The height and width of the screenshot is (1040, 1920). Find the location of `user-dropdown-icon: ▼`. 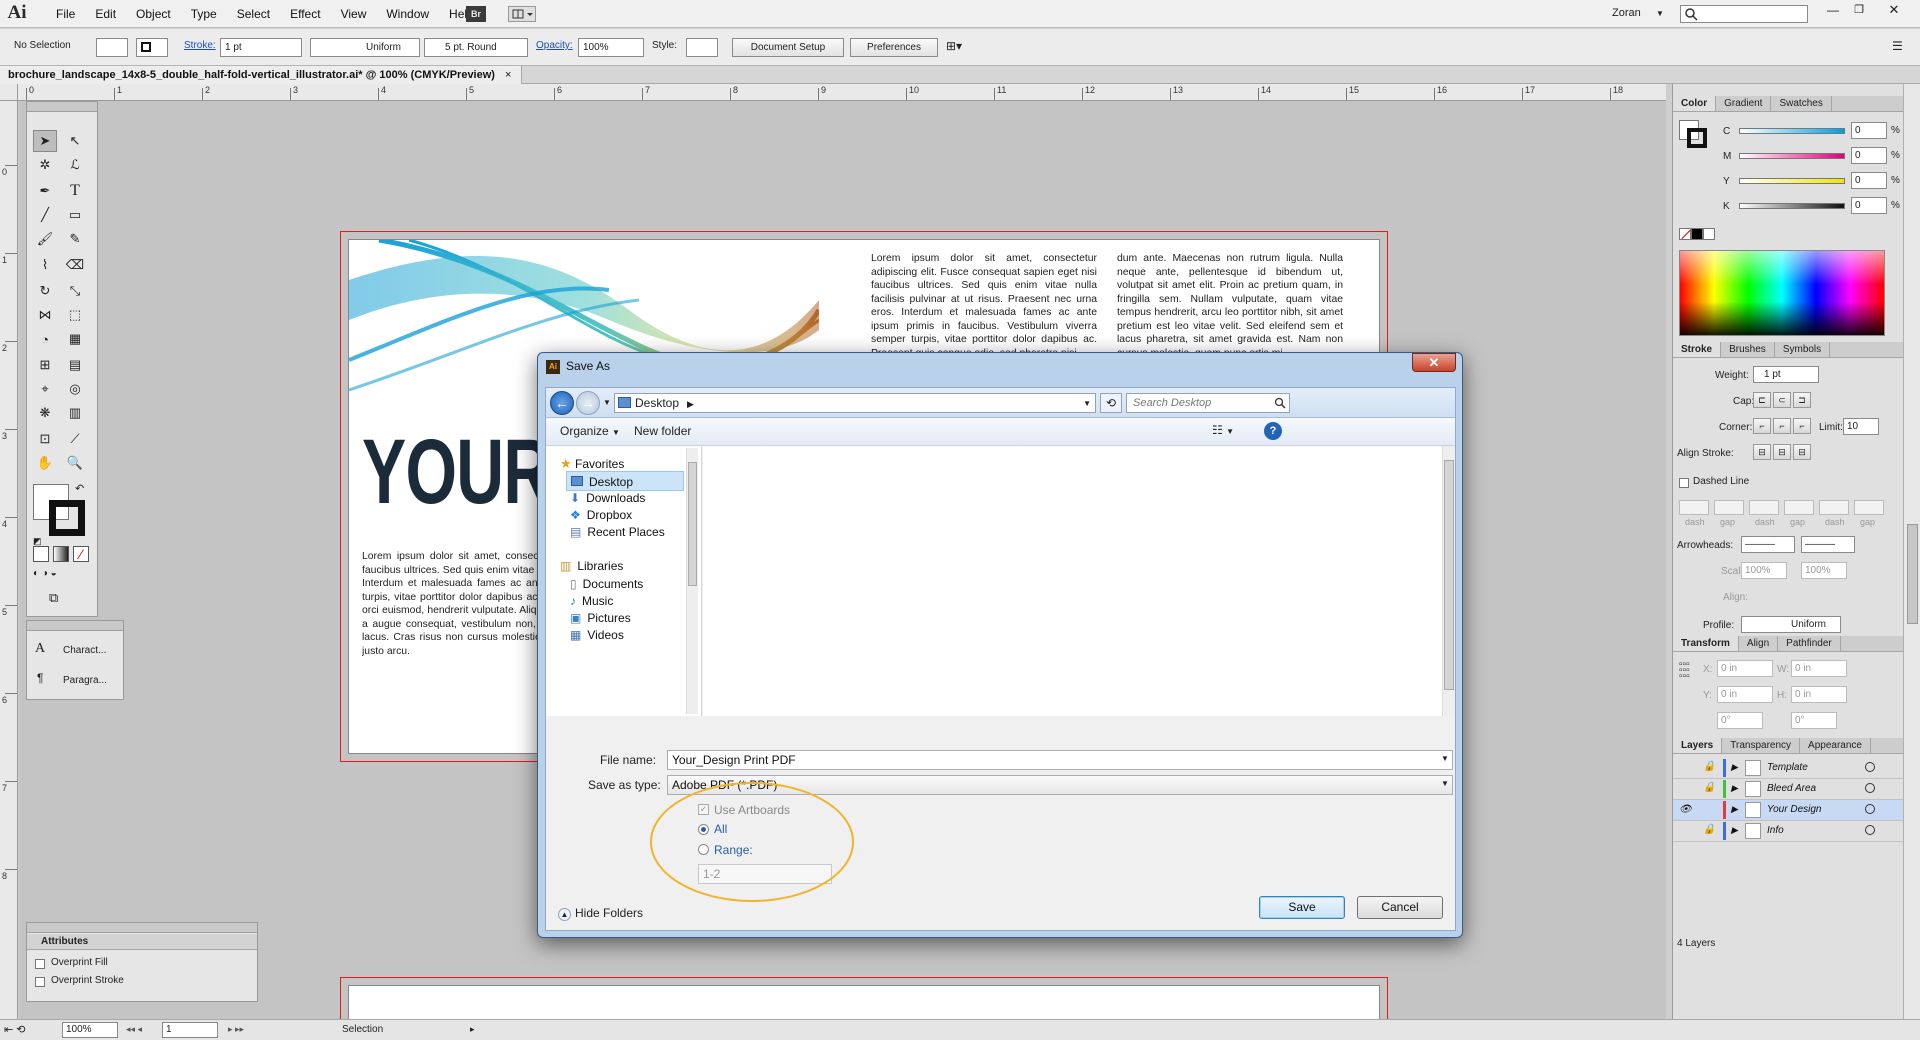

user-dropdown-icon: ▼ is located at coordinates (1660, 13).